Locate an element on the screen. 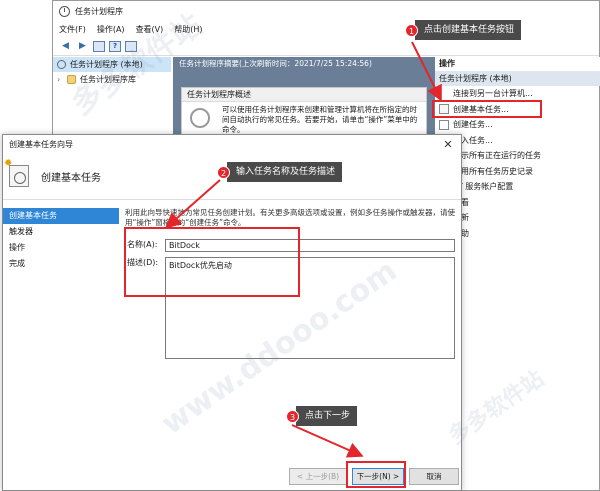 The width and height of the screenshot is (600, 491). callout-2: 2 输入任务名称及任务描述 is located at coordinates (280, 172).